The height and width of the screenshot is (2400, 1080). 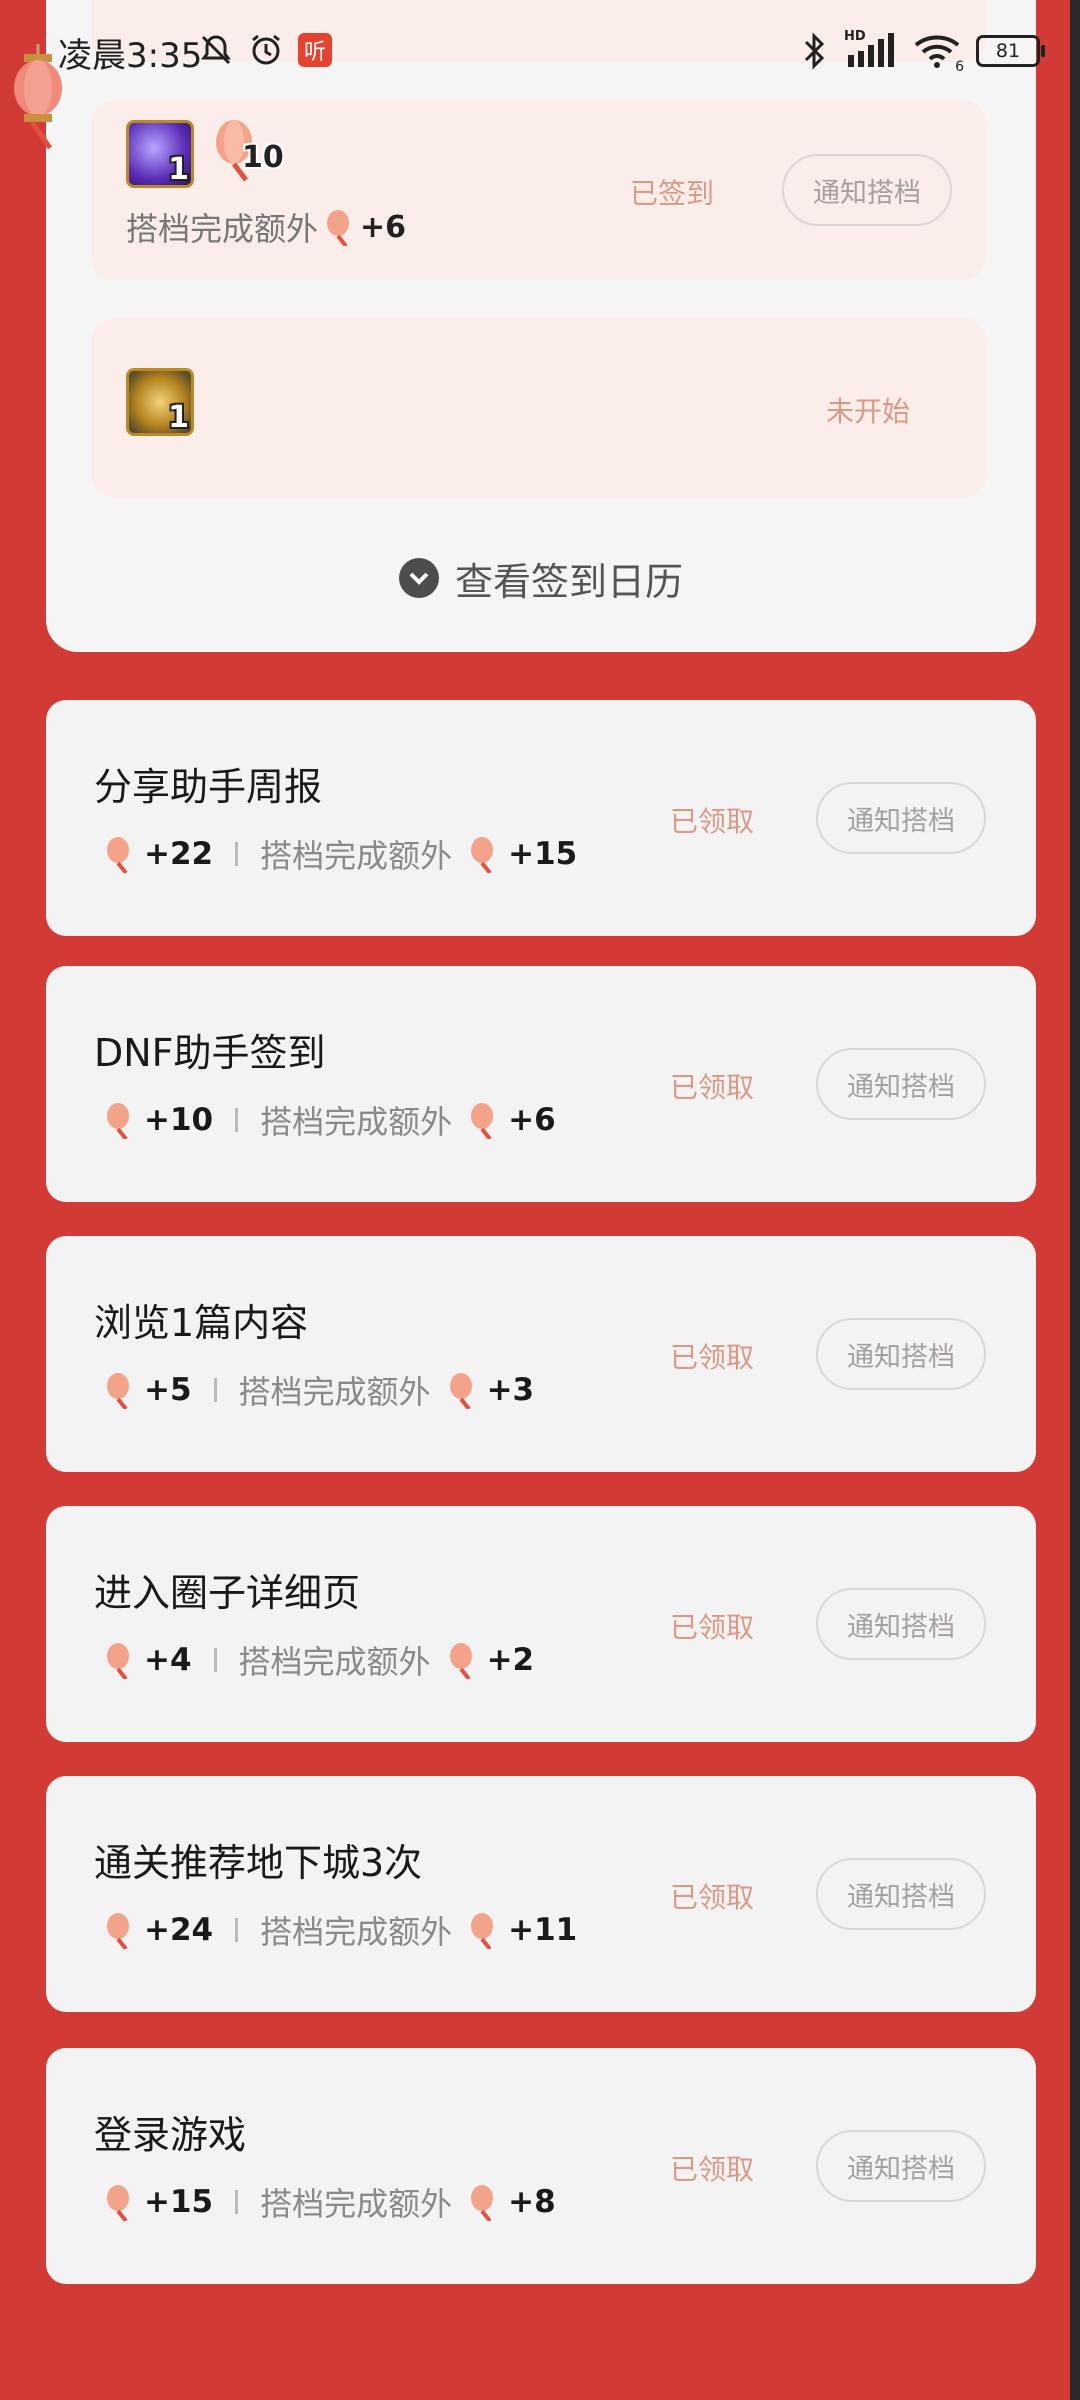 I want to click on task-reward-value: +15, so click(x=179, y=2202).